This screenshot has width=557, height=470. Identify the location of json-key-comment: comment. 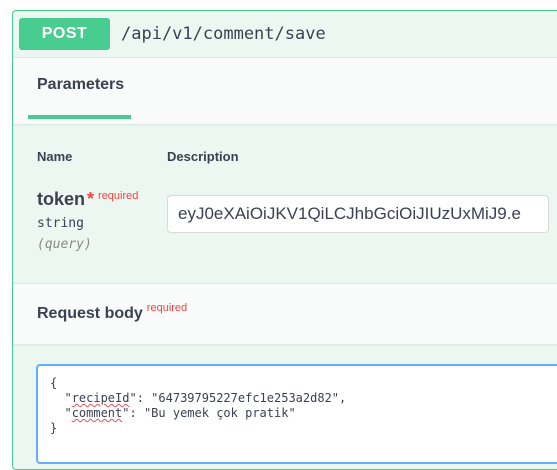
(97, 413).